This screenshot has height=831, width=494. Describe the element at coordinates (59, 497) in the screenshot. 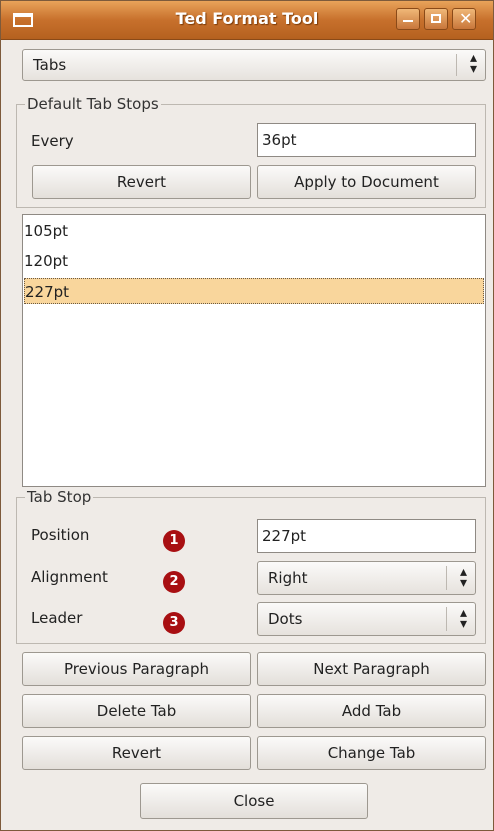

I see `tab-stop-label: Tab Stop` at that location.